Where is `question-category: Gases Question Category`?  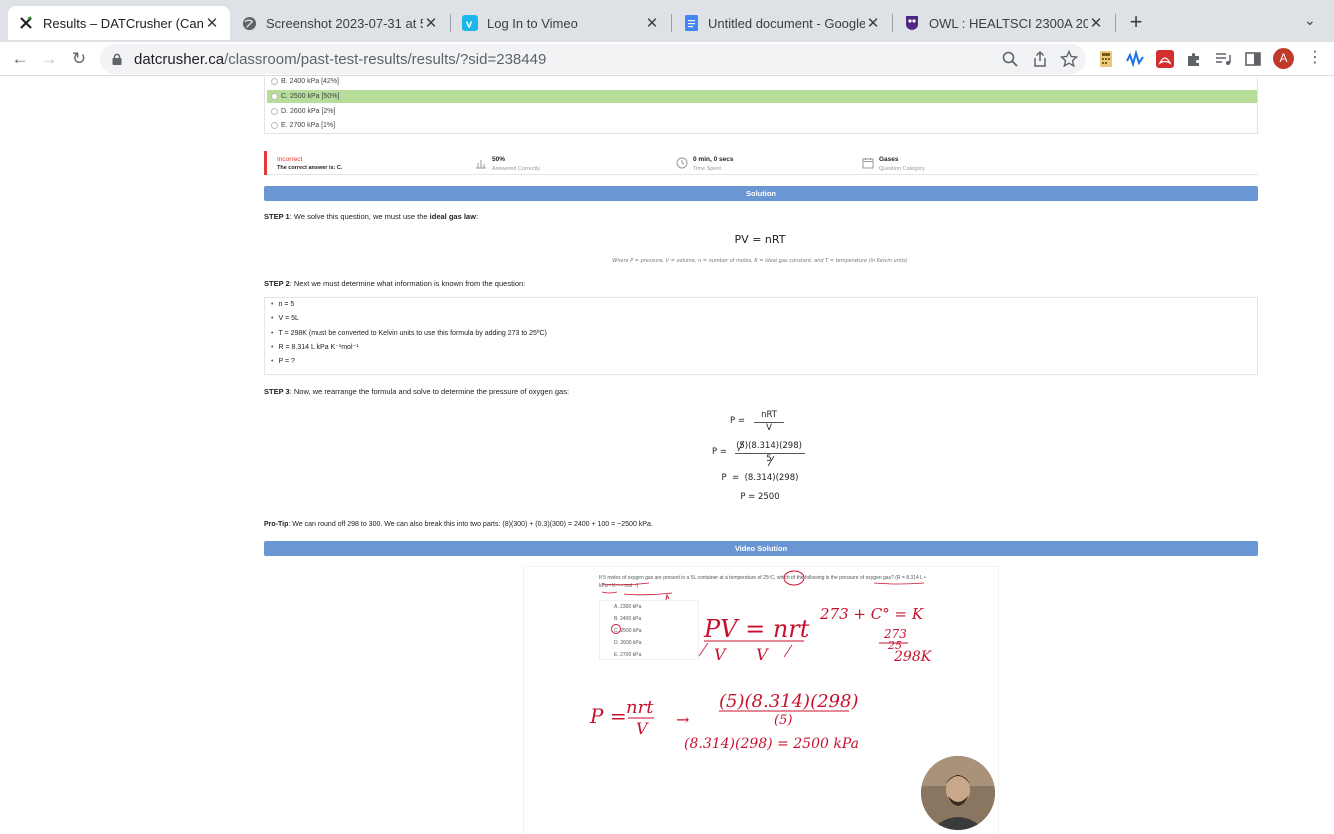
question-category: Gases Question Category is located at coordinates (893, 164).